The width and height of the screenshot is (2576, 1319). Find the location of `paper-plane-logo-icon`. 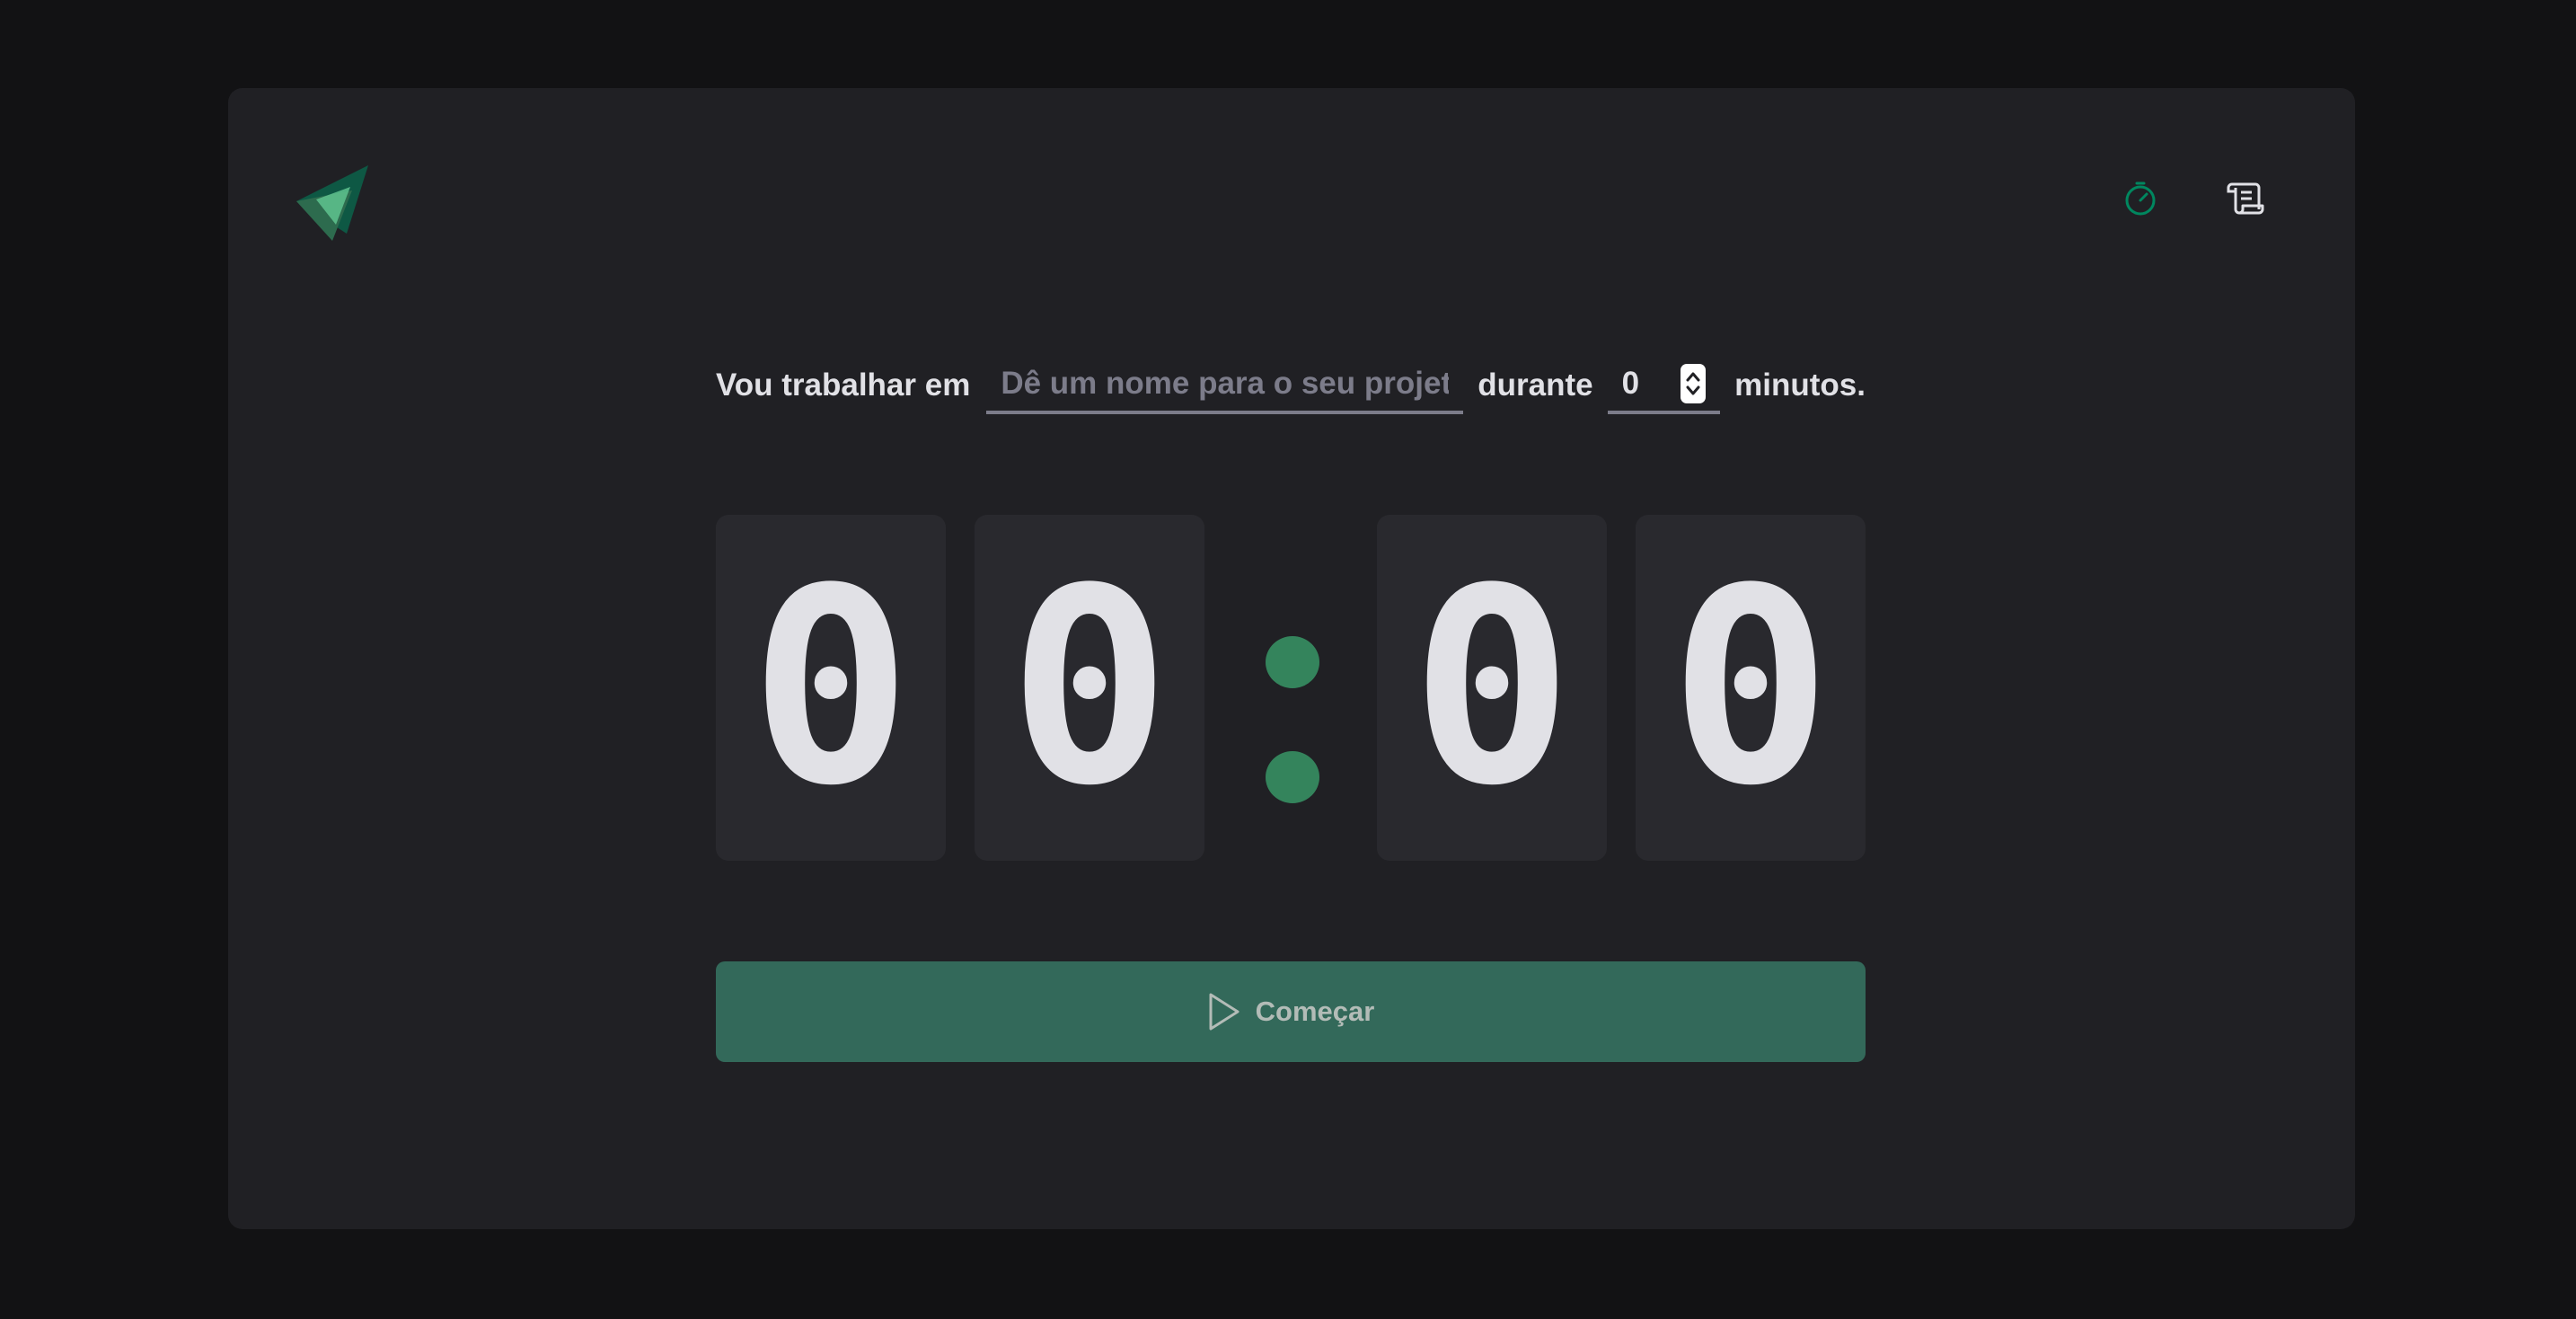

paper-plane-logo-icon is located at coordinates (335, 203).